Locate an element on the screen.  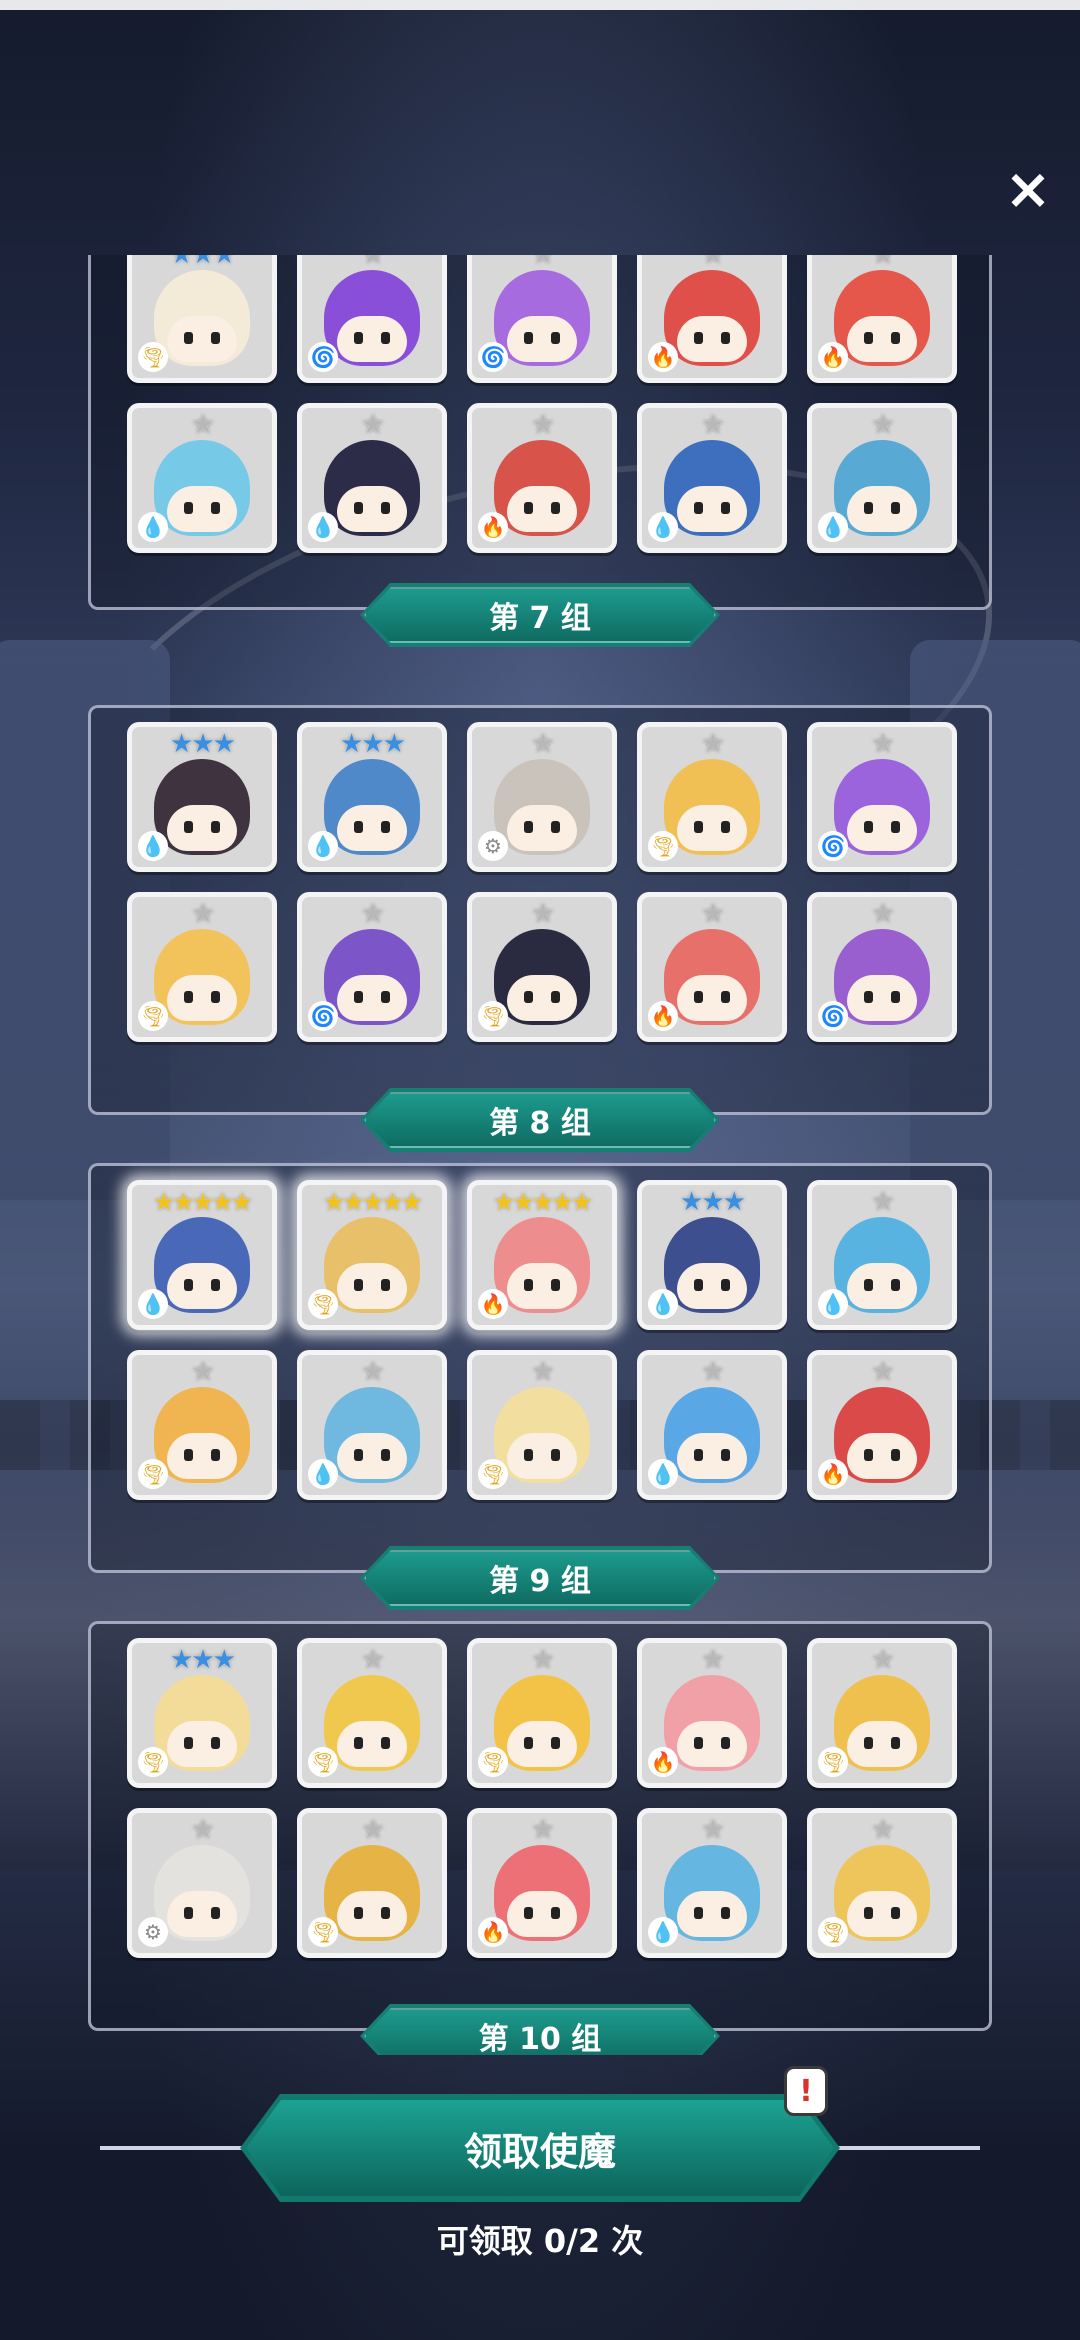
group-label-text: 第 10 组 is located at coordinates (540, 2038).